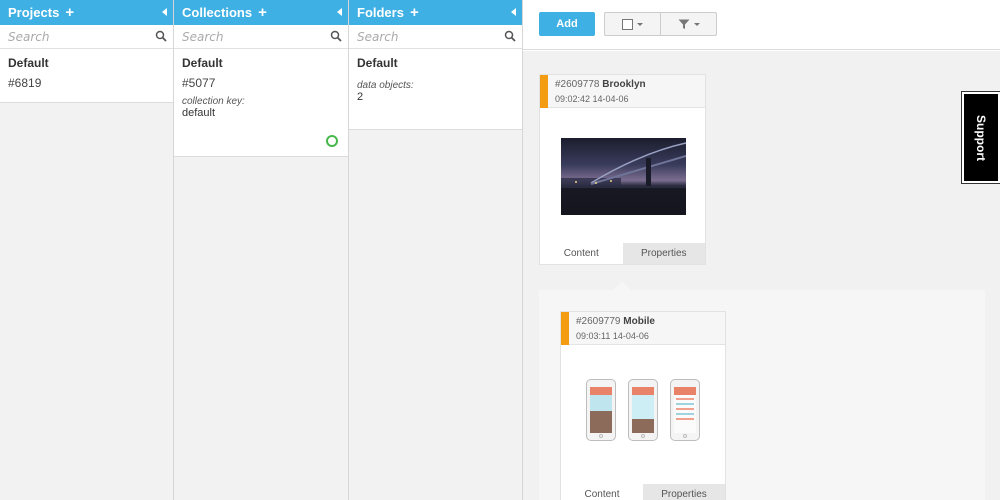 The width and height of the screenshot is (1000, 500). What do you see at coordinates (34, 12) in the screenshot?
I see `projects-title: Projects` at bounding box center [34, 12].